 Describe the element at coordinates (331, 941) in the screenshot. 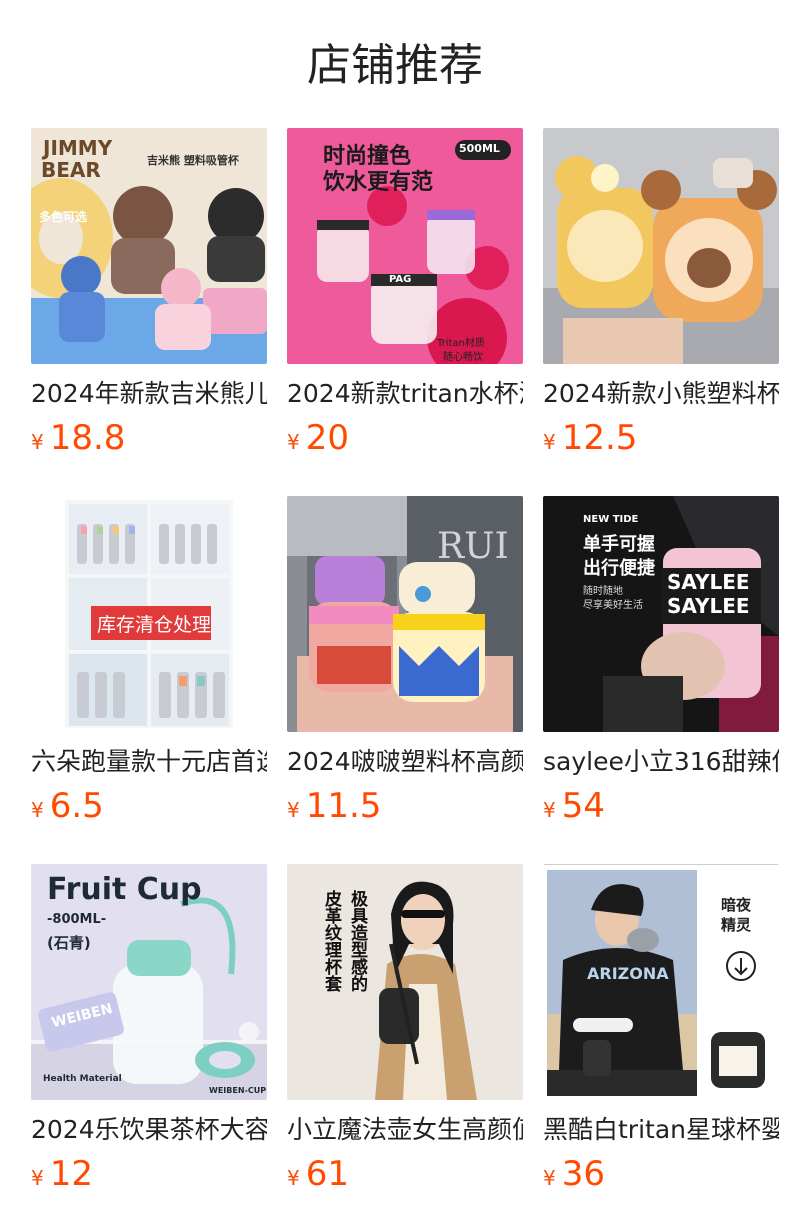

I see `image-text: 皮革纹理杯套` at that location.